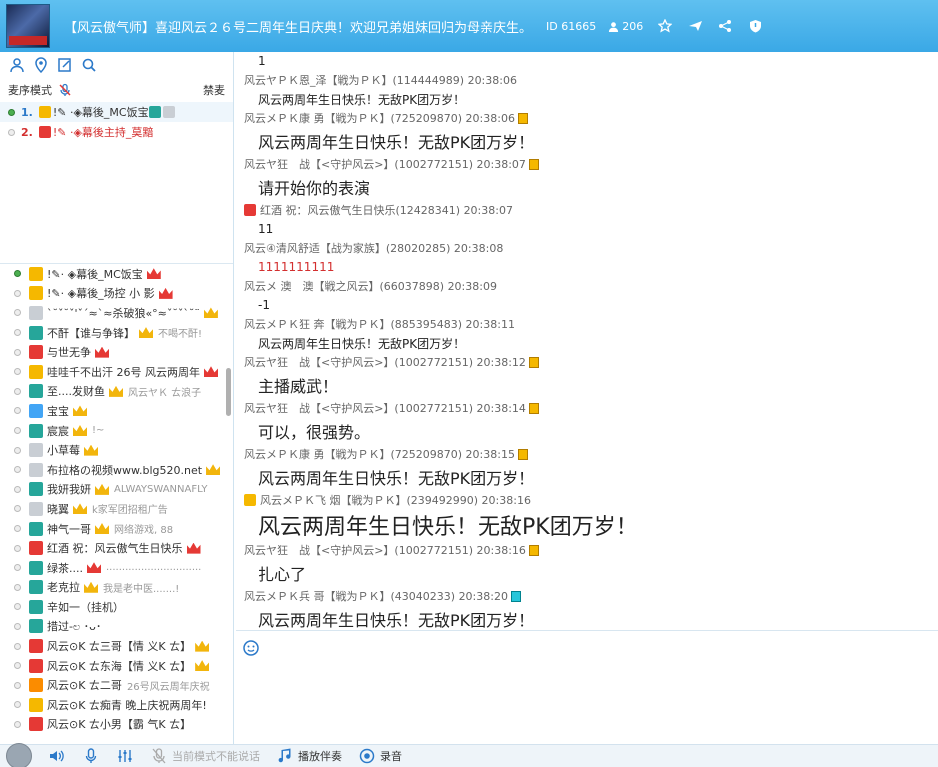 This screenshot has height=767, width=938. I want to click on chat-sender: 风云ヤ狂 战【<守护风云>】(1002772151) 20:38:16, so click(385, 550).